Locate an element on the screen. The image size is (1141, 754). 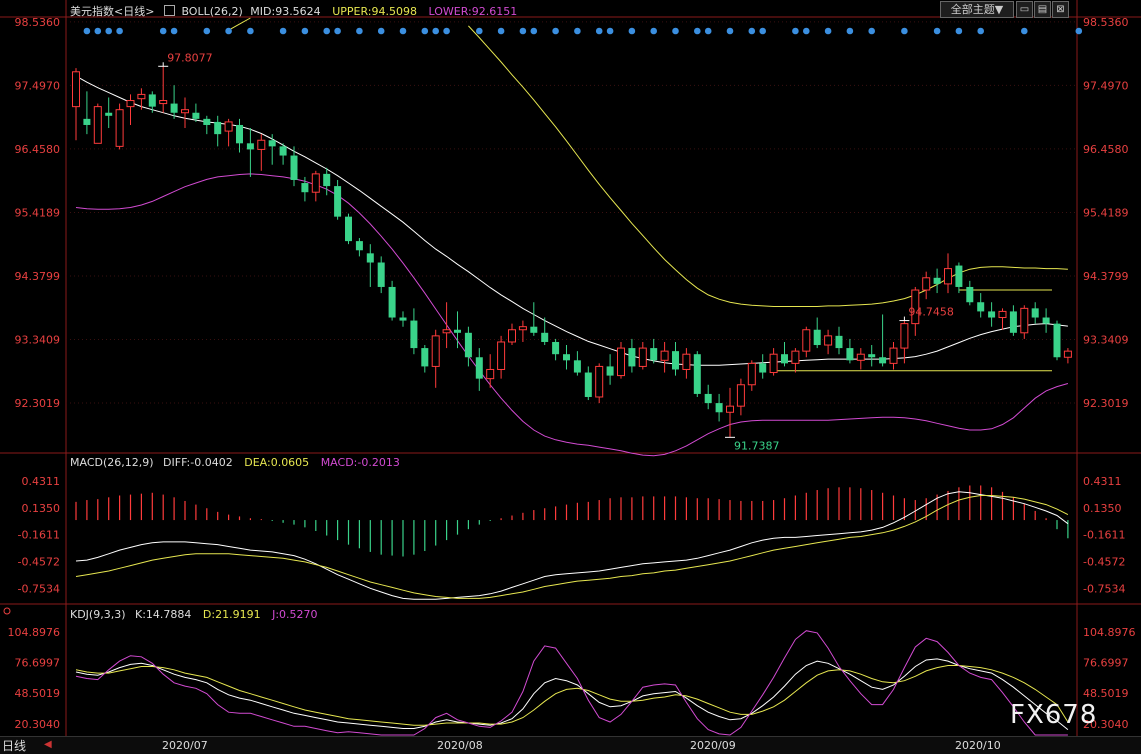
macd-title: MACD(26,12,9) is located at coordinates (112, 462).